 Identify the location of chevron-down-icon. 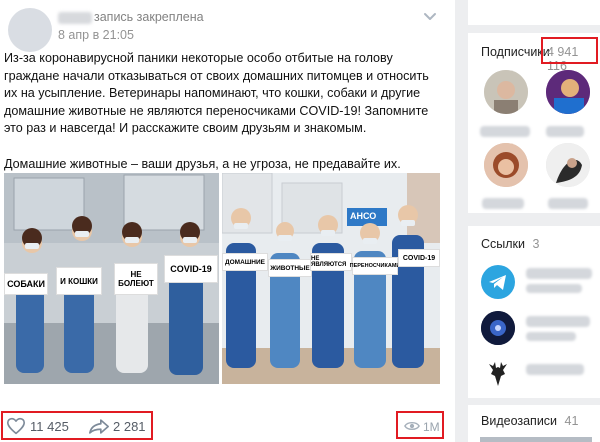
(430, 17).